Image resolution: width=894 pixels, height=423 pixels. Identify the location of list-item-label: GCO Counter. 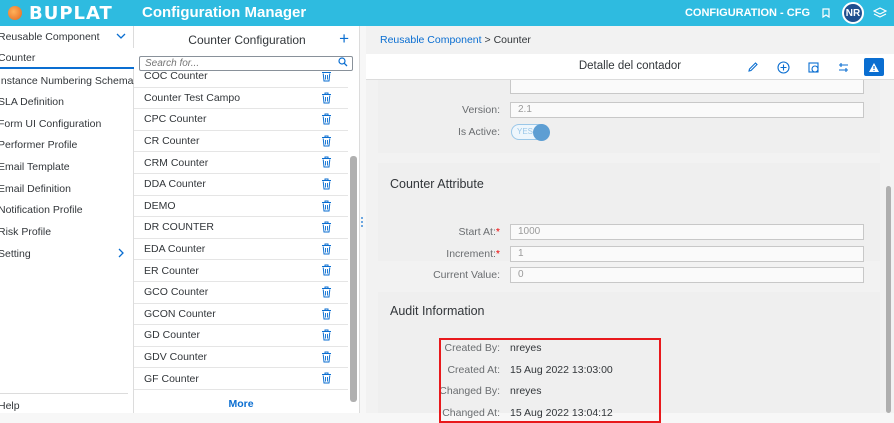
(176, 292).